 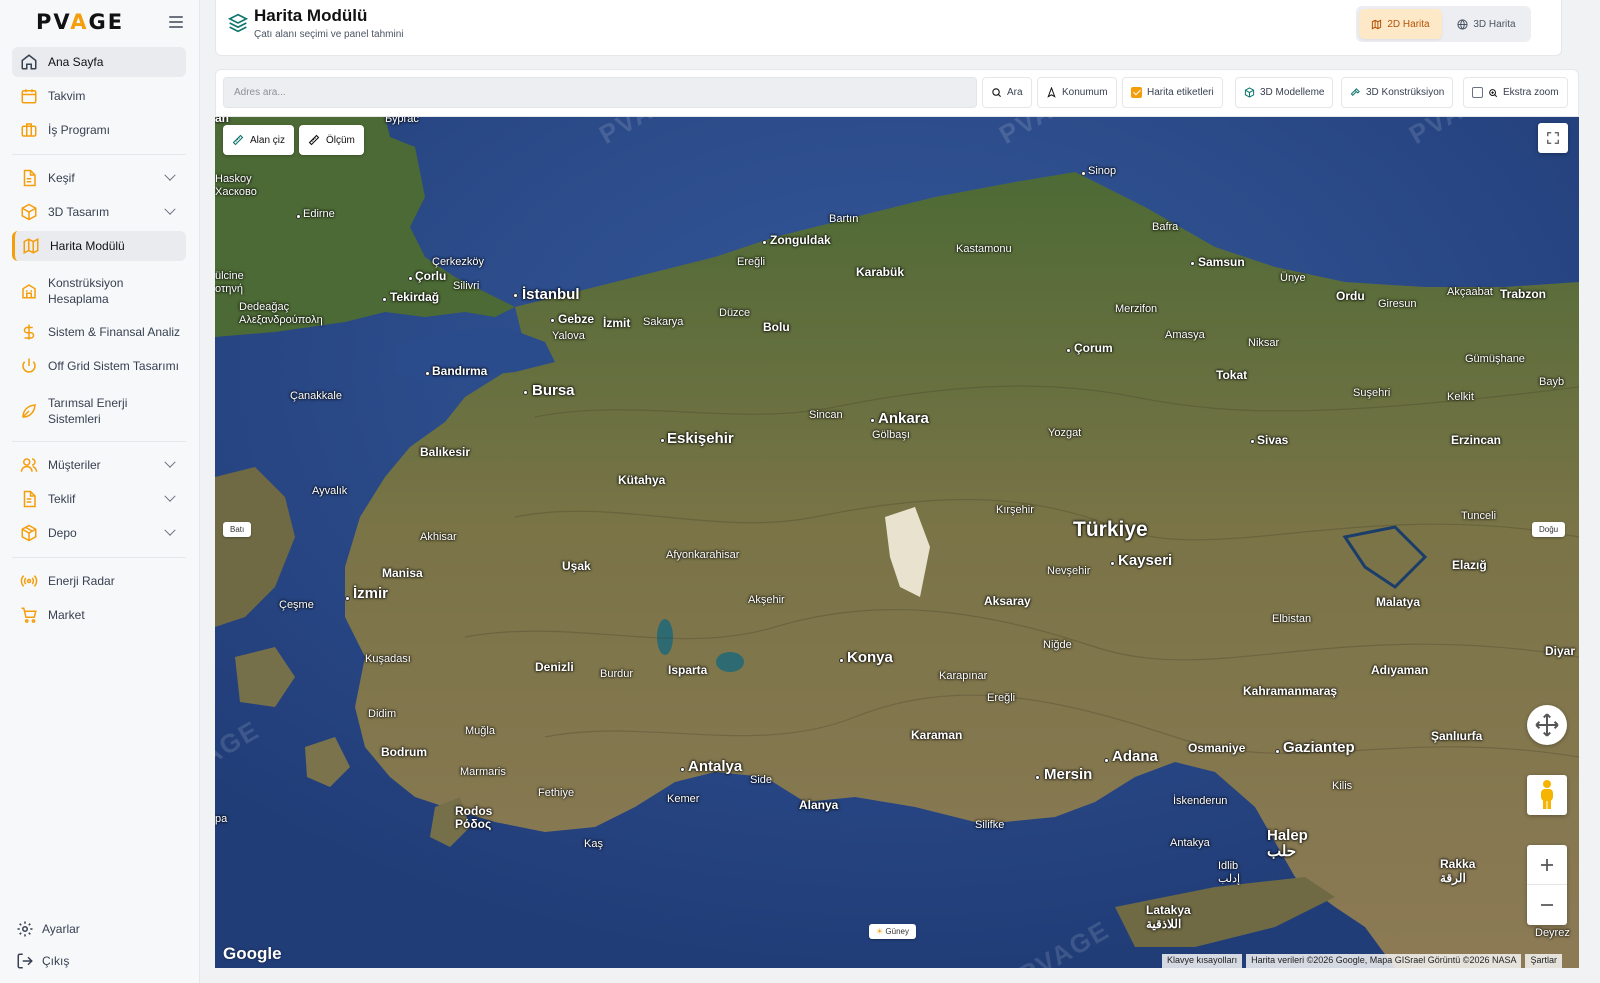 I want to click on place-label-izmit: İzmit, so click(x=617, y=323).